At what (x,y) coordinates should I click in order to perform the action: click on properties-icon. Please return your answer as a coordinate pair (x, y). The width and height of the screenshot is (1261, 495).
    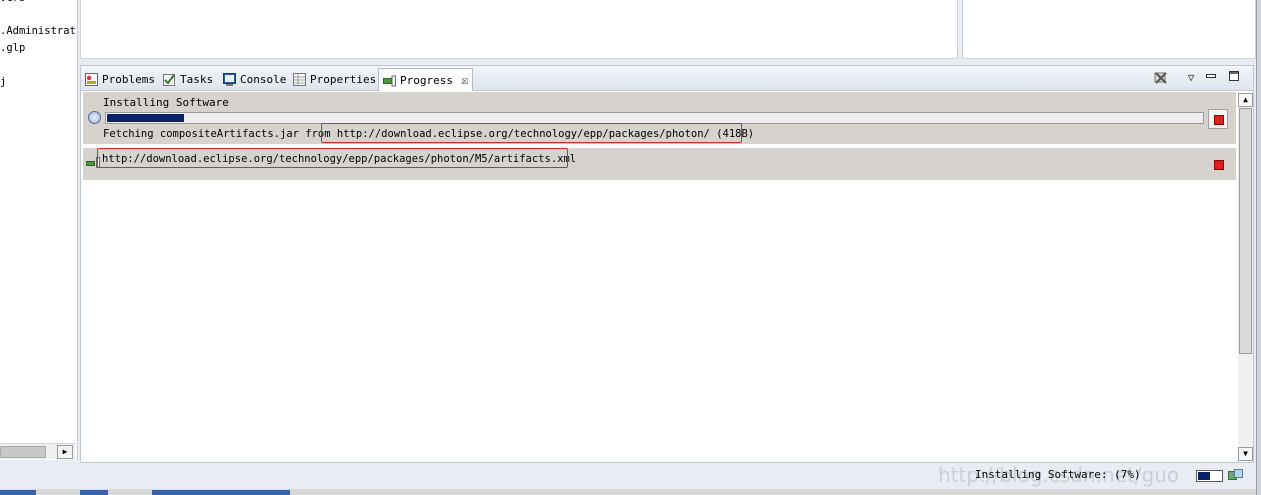
    Looking at the image, I should click on (299, 79).